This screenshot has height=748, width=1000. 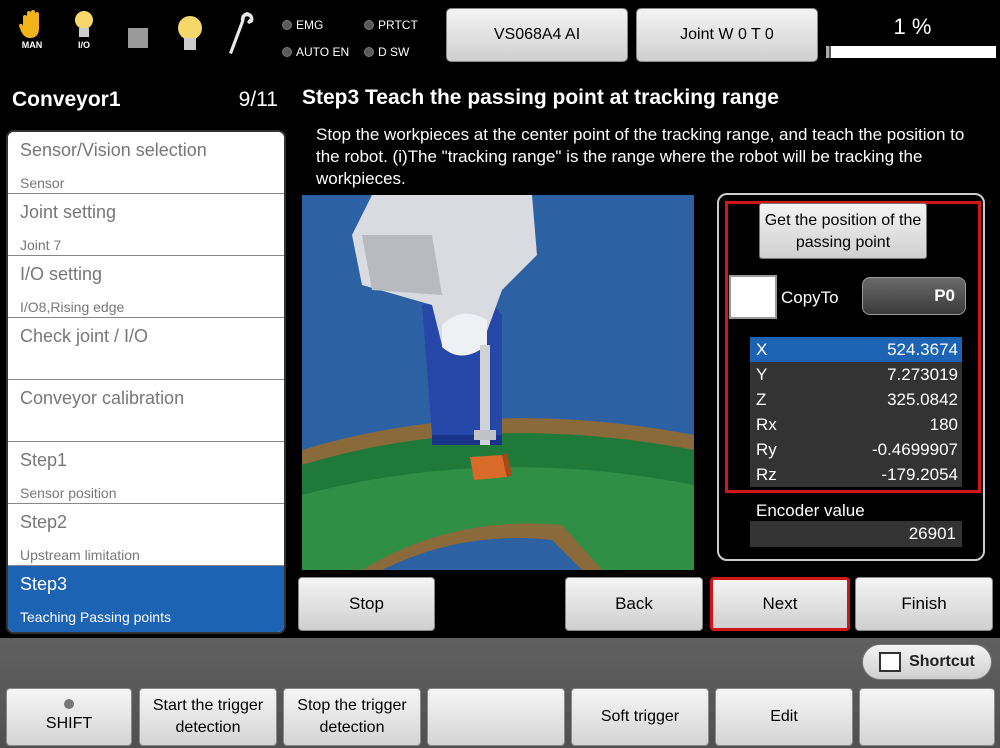 I want to click on auto-en-indicator: AUTO EN, so click(x=315, y=52).